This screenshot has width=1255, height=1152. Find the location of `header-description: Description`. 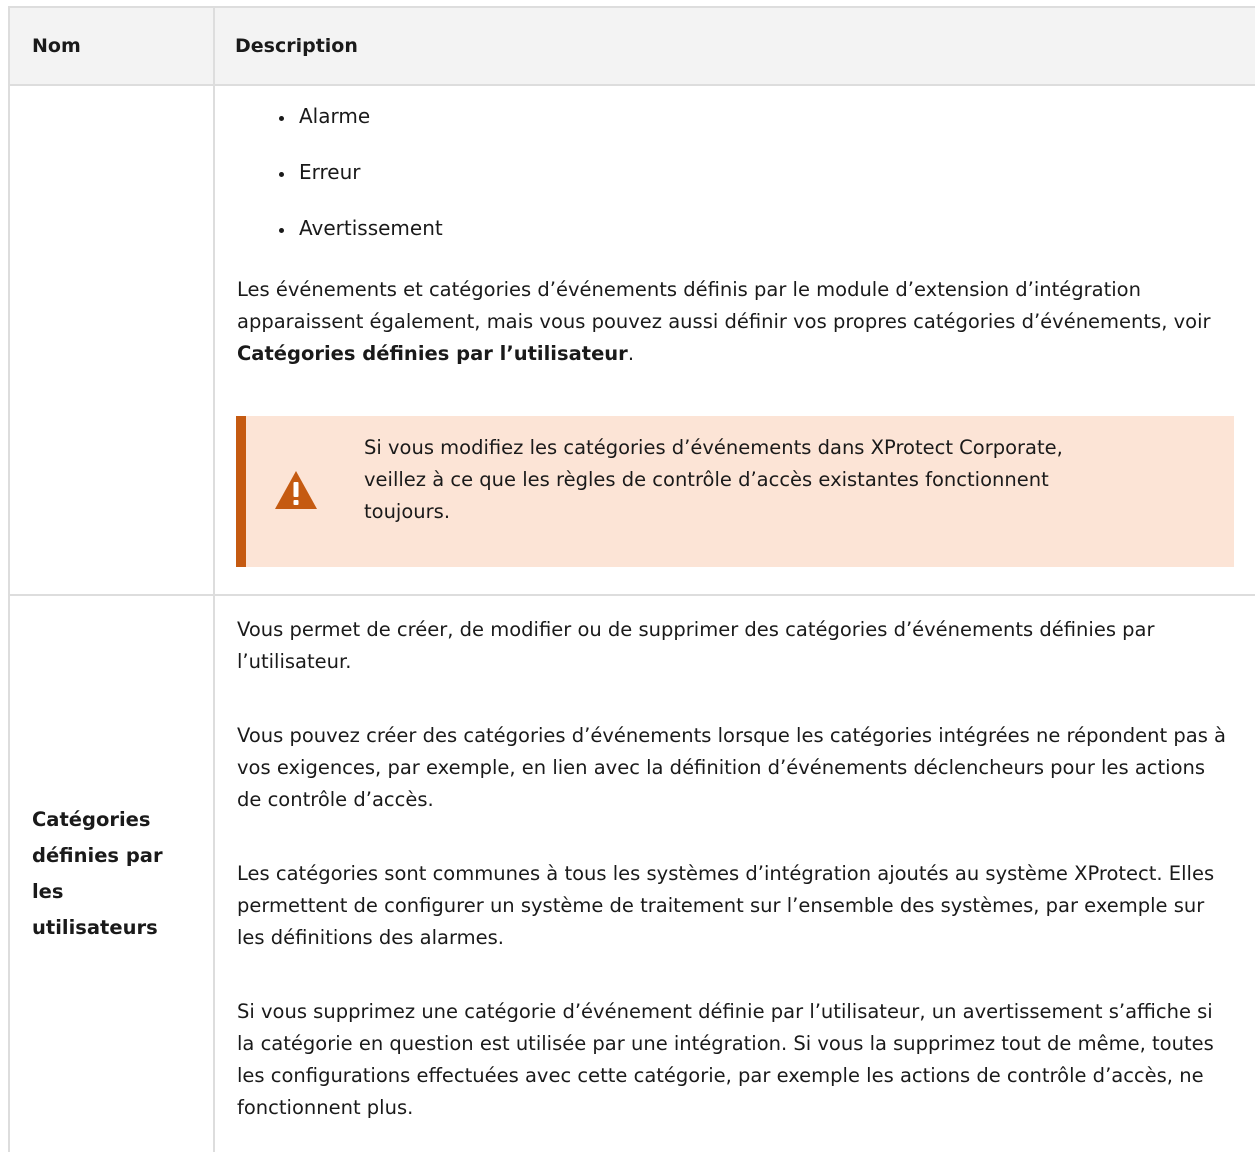

header-description: Description is located at coordinates (296, 46).